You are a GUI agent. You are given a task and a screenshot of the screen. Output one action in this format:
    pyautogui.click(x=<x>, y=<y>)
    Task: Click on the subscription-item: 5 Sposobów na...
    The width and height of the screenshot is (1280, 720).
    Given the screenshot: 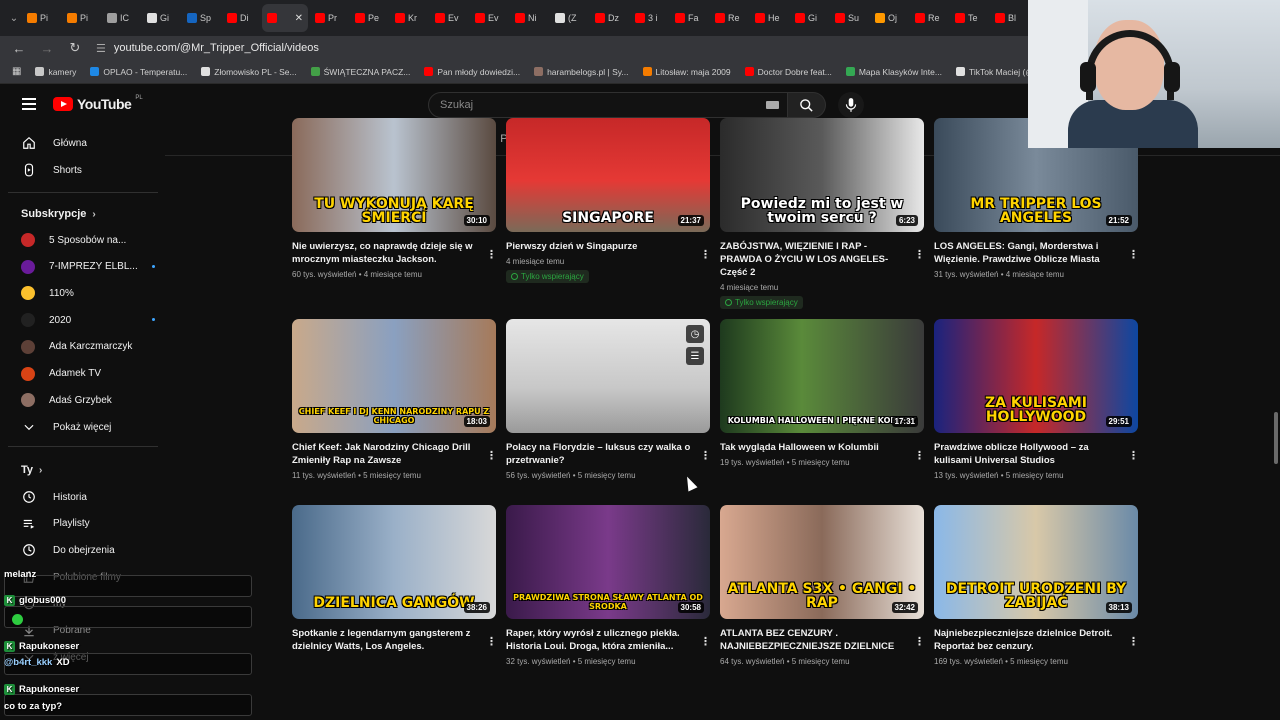 What is the action you would take?
    pyautogui.click(x=86, y=240)
    